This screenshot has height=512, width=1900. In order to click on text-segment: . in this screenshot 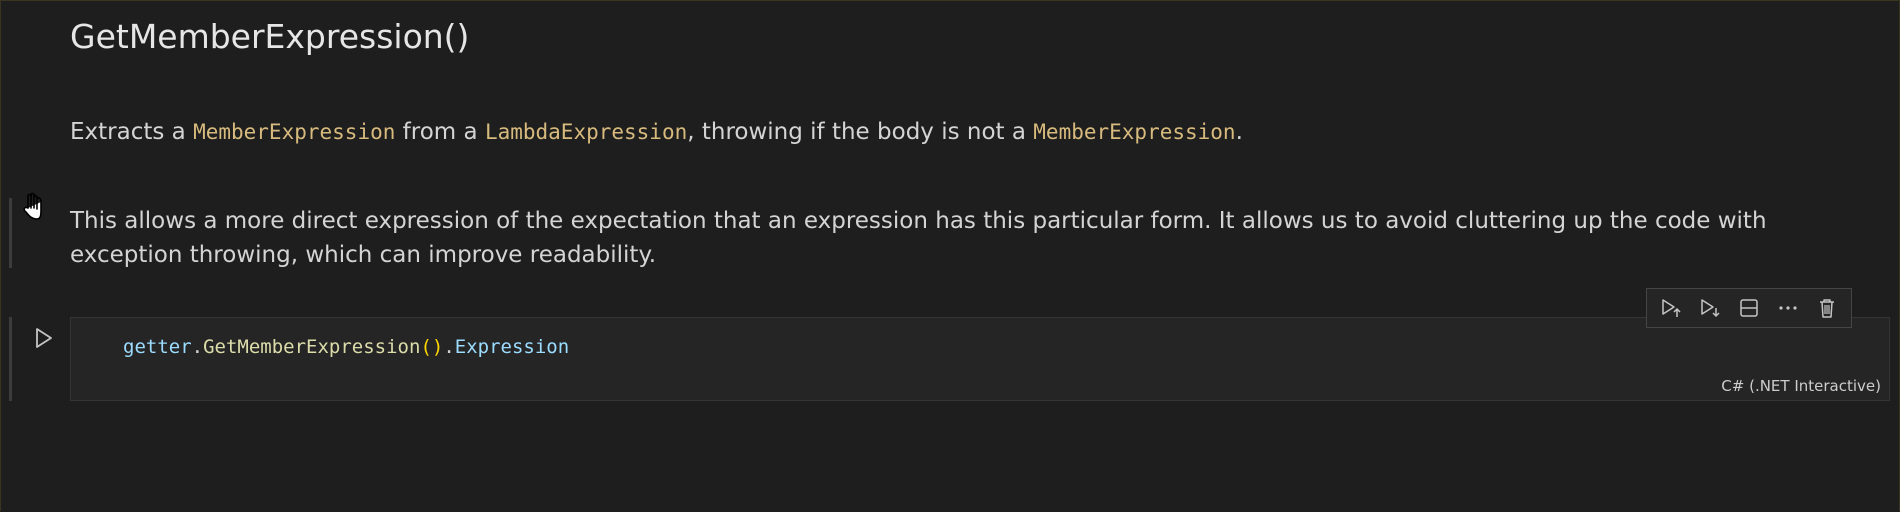, I will do `click(1239, 132)`.